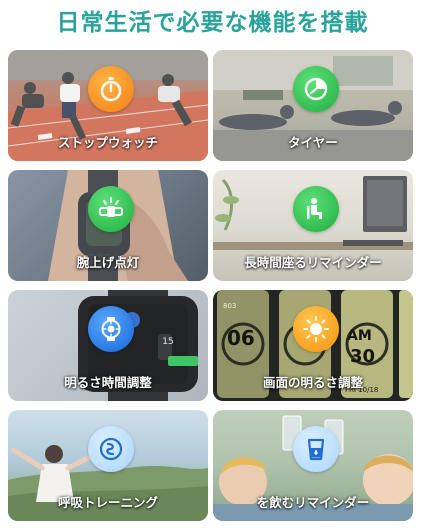  Describe the element at coordinates (212, 23) in the screenshot. I see `page-title: 日常生活で必要な機能を搭載` at that location.